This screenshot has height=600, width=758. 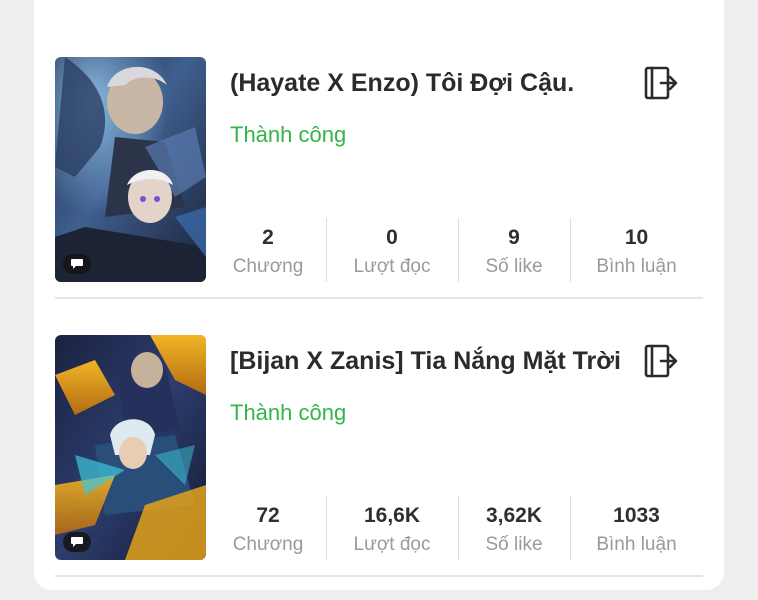 I want to click on story-title: [Bijan X Zanis] Tia Nắng Mặt Trời, so click(x=435, y=361).